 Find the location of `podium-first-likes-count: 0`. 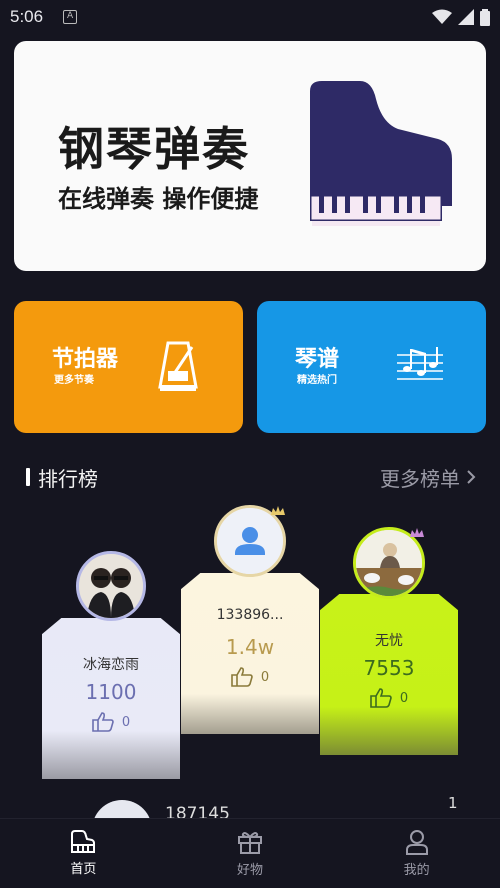

podium-first-likes-count: 0 is located at coordinates (265, 677).